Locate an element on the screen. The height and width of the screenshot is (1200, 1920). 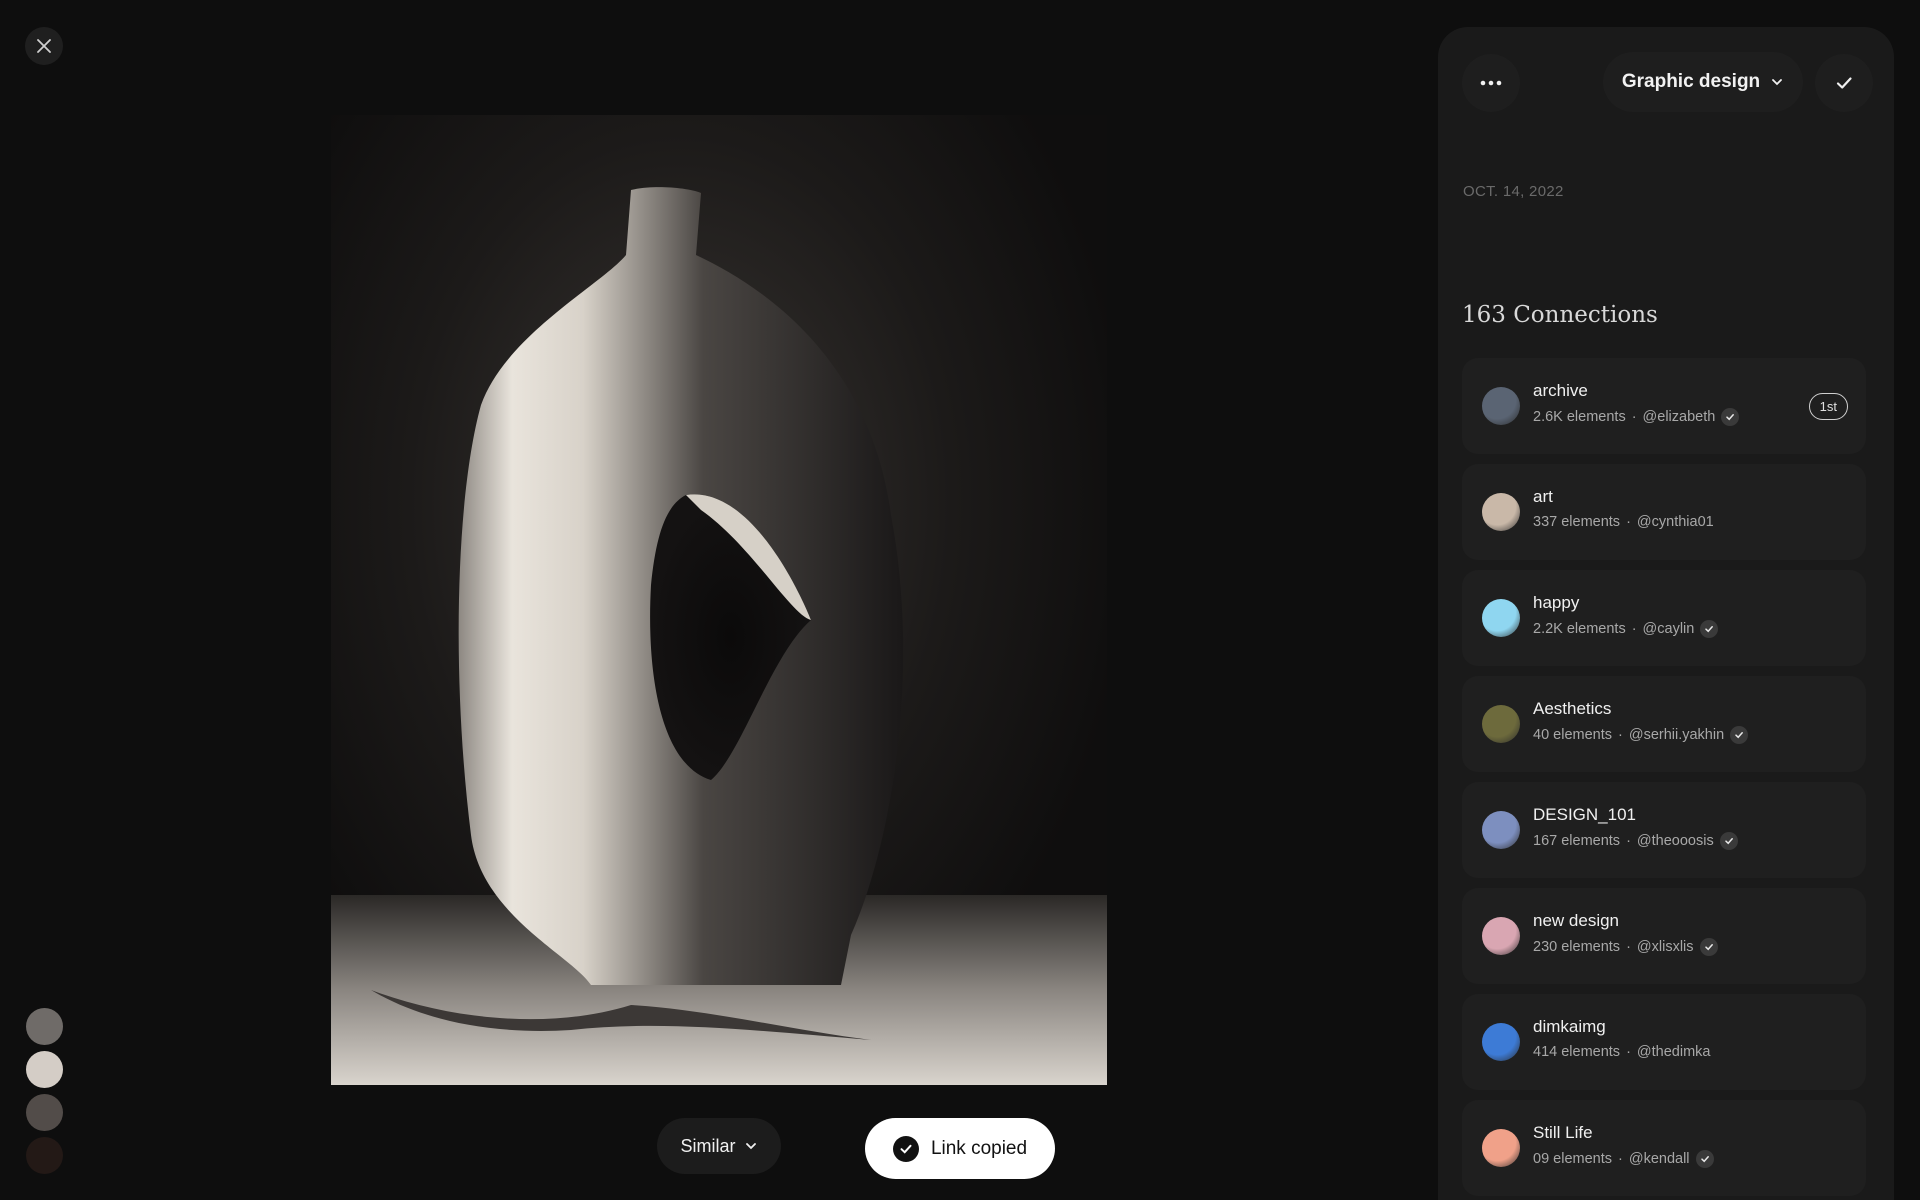
connection-title: archive is located at coordinates (1560, 390).